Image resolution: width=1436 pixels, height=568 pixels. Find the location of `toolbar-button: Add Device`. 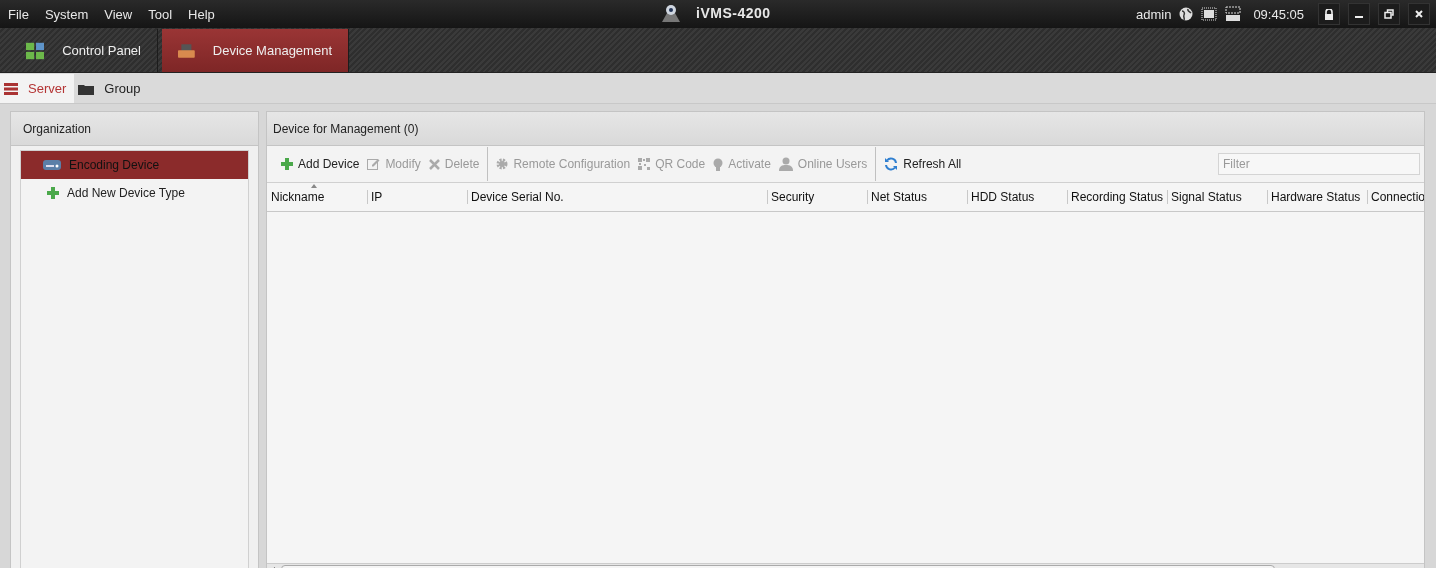

toolbar-button: Add Device is located at coordinates (320, 164).